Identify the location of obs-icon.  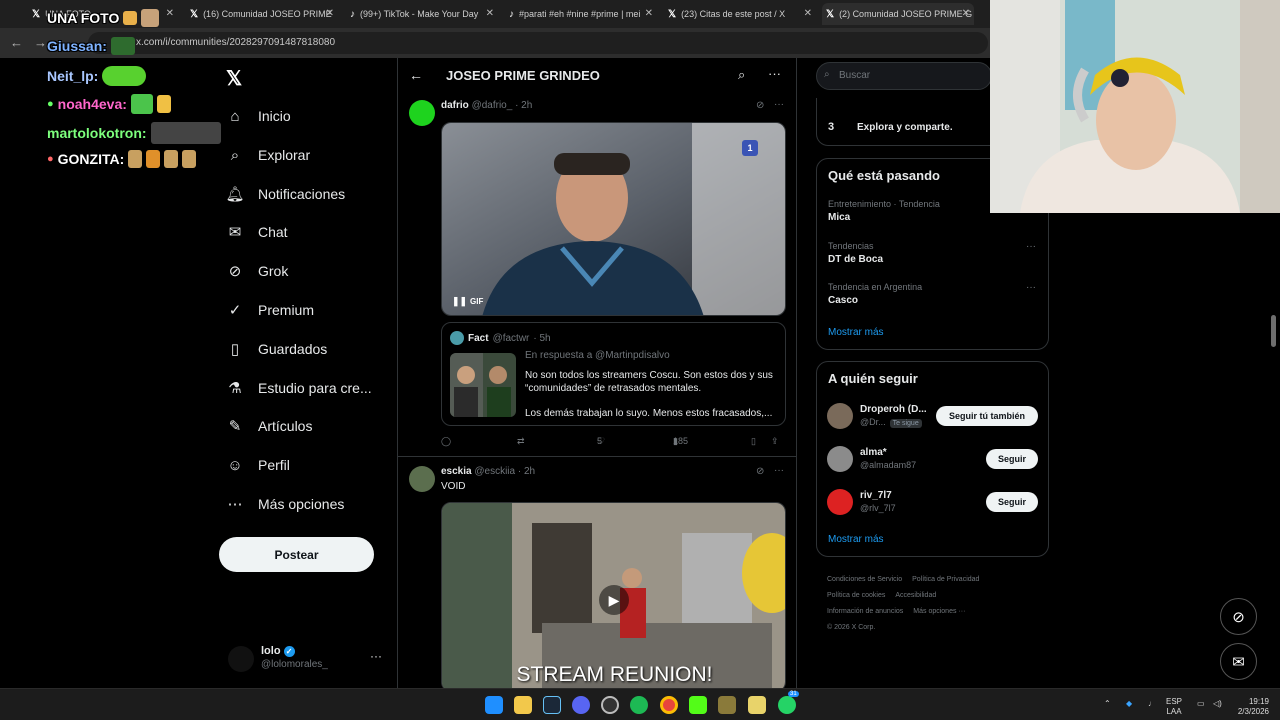
(610, 705).